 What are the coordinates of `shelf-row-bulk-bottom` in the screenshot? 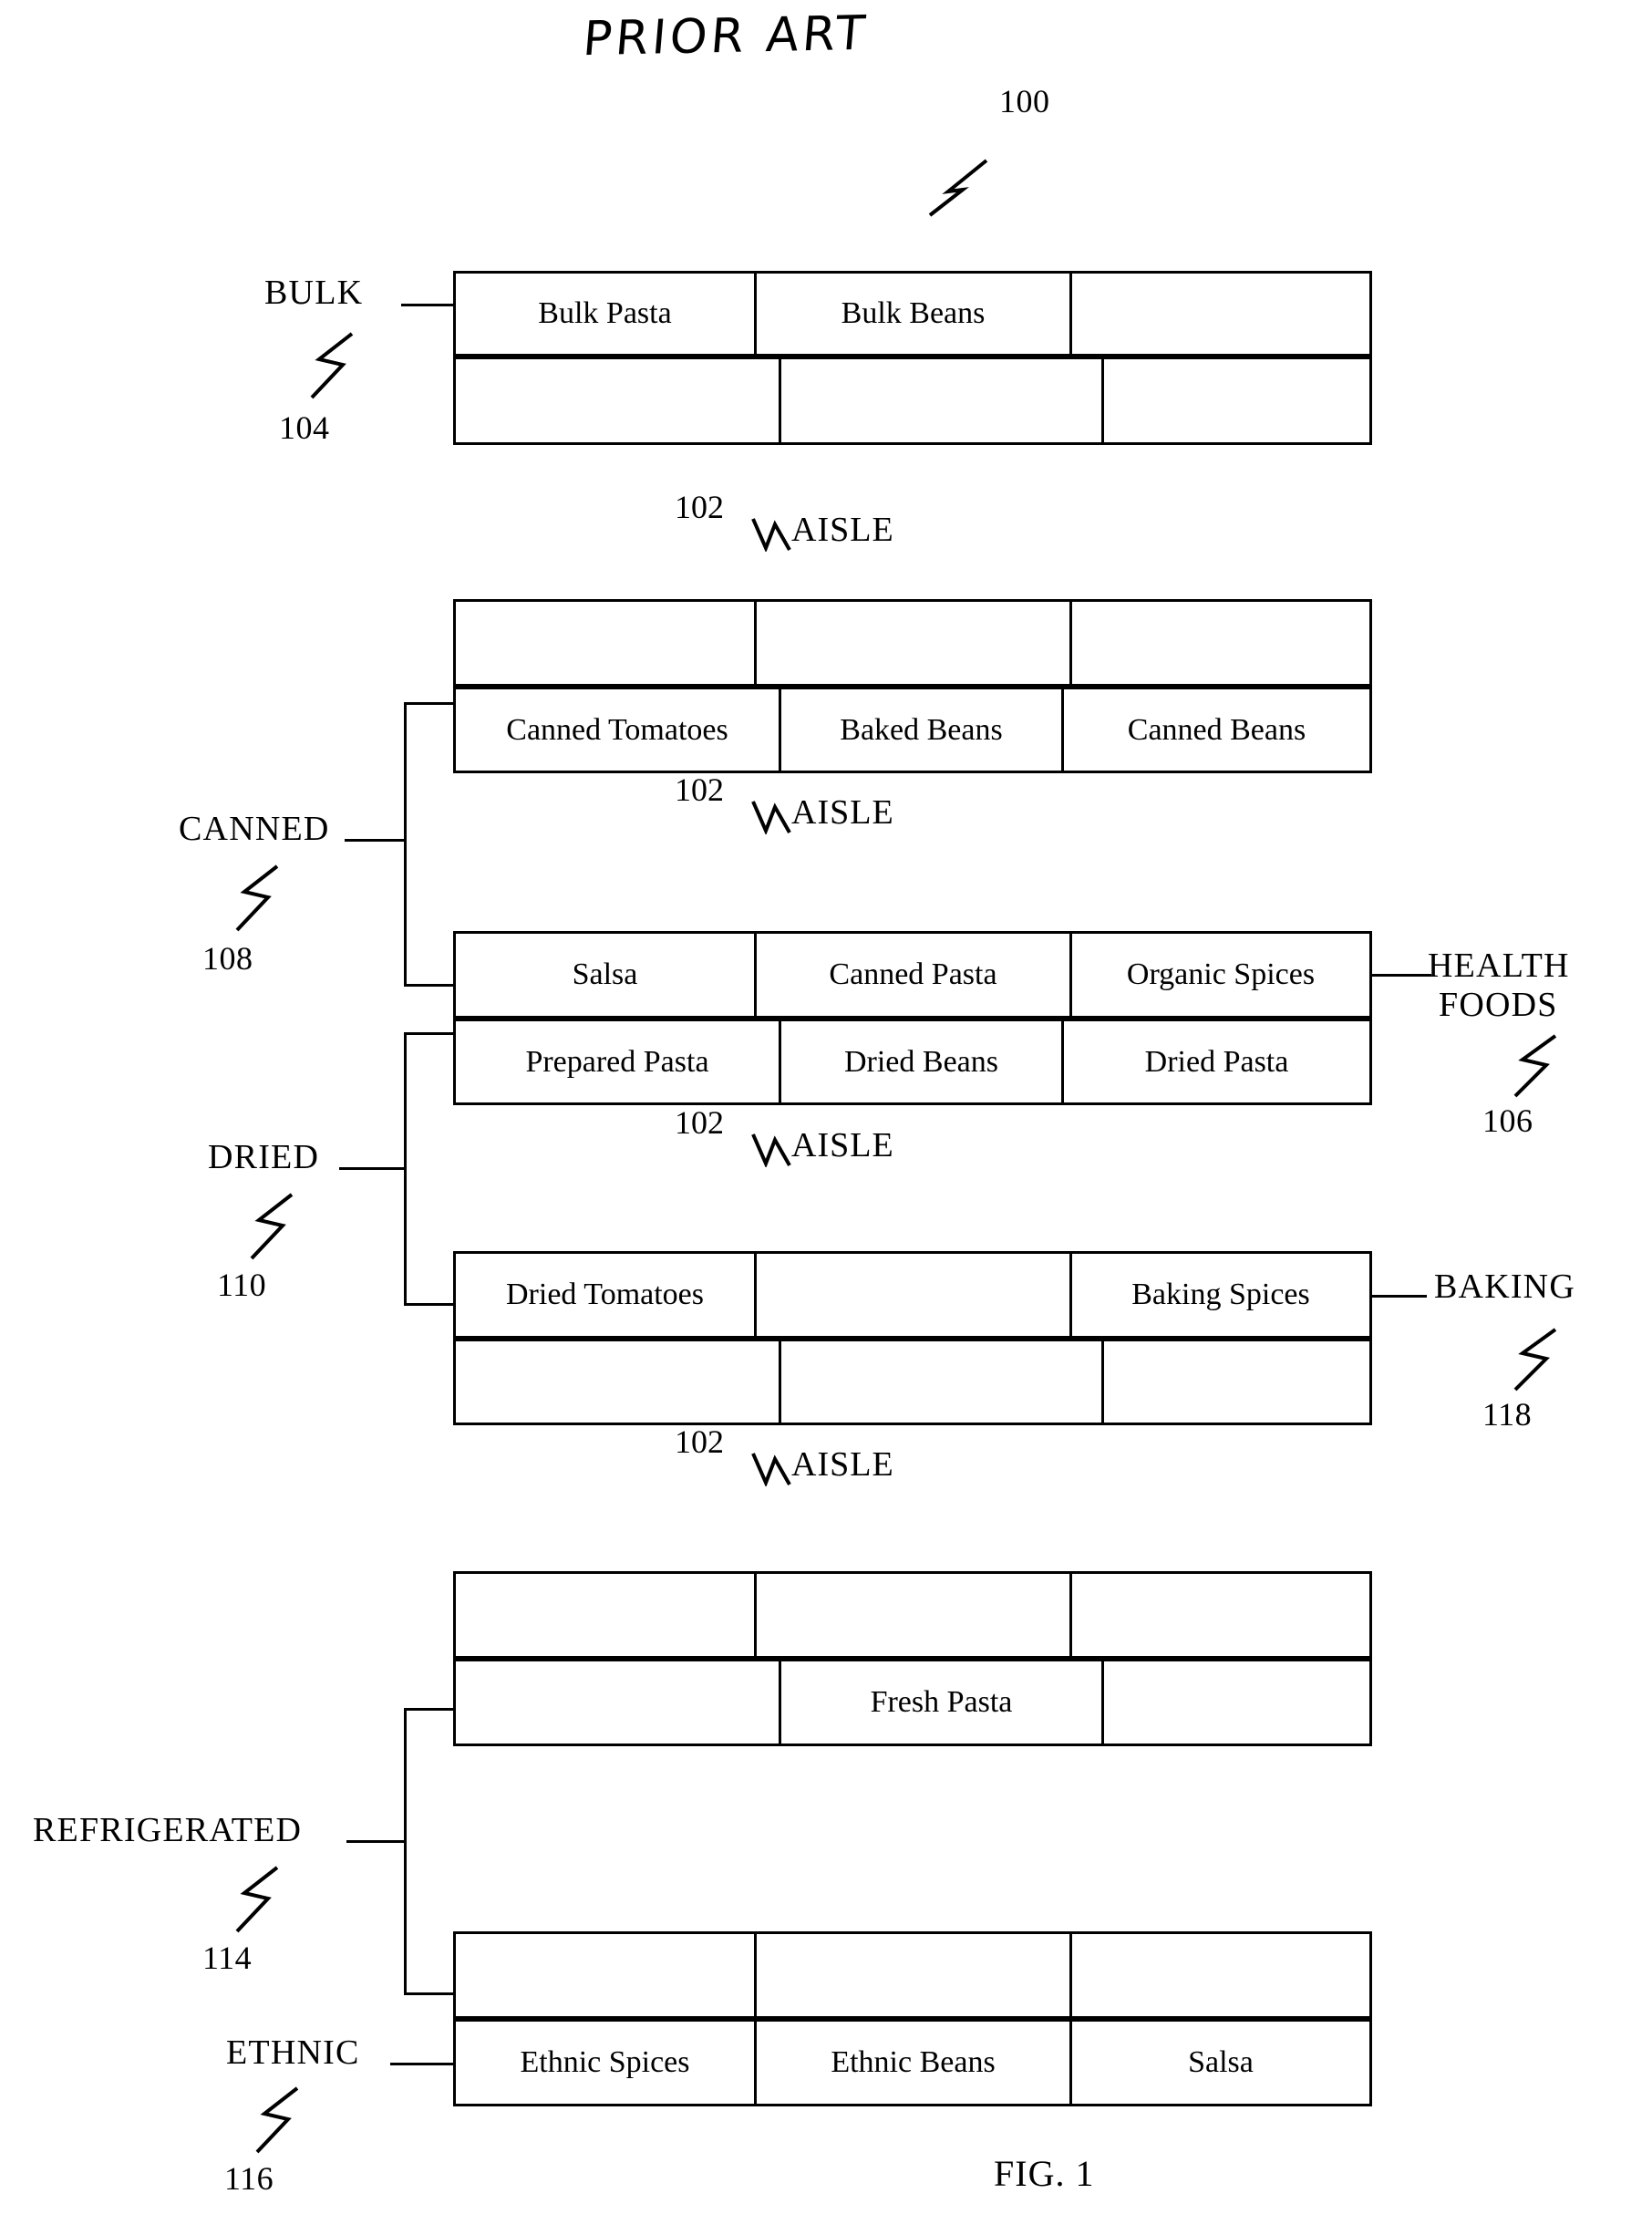 It's located at (912, 401).